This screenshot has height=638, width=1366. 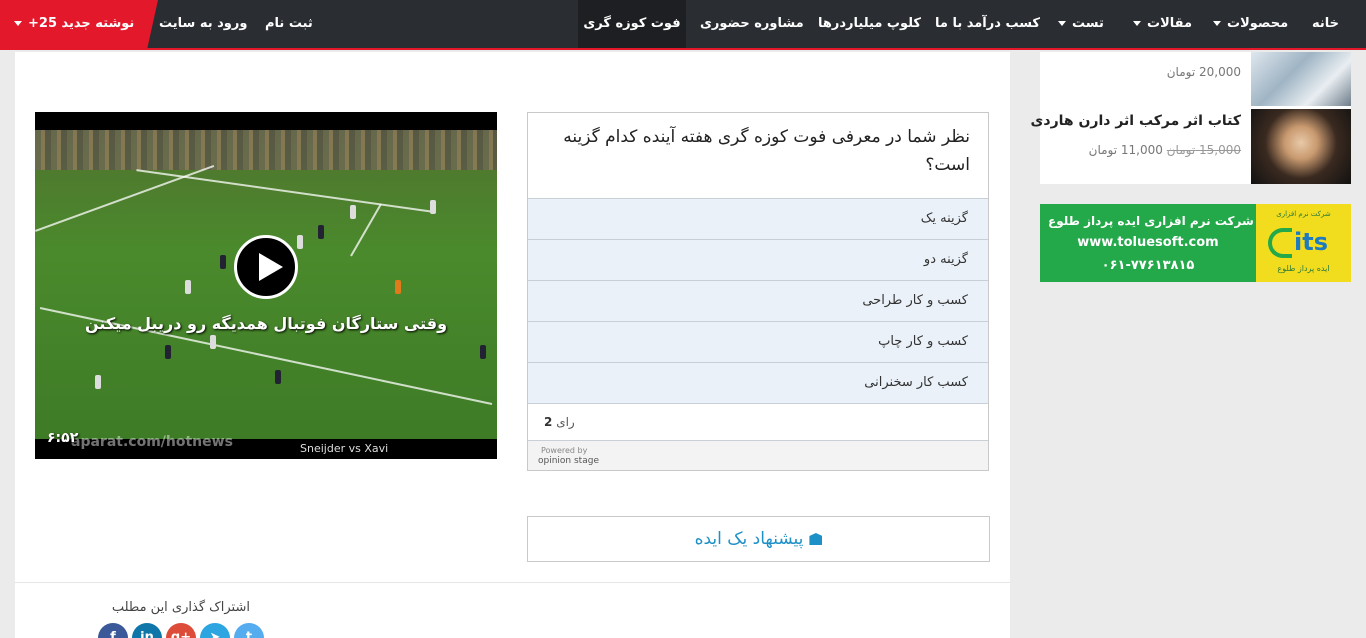 What do you see at coordinates (1148, 265) in the screenshot?
I see `ad-phone: ۰۶۱-۷۷۶۱۳۸۱۵` at bounding box center [1148, 265].